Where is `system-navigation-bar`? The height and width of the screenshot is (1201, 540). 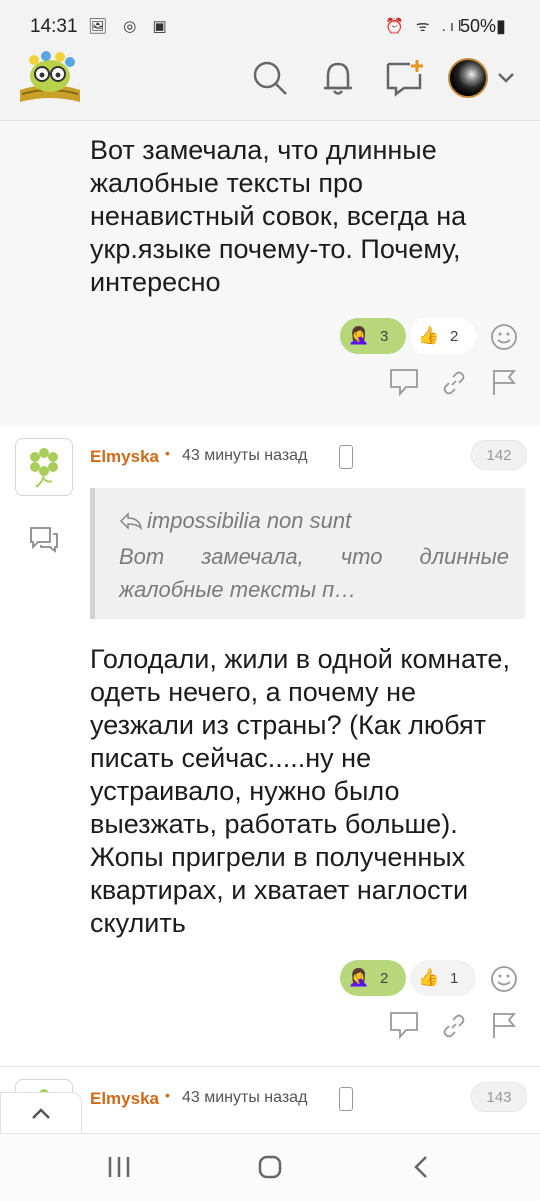
system-navigation-bar is located at coordinates (270, 1167).